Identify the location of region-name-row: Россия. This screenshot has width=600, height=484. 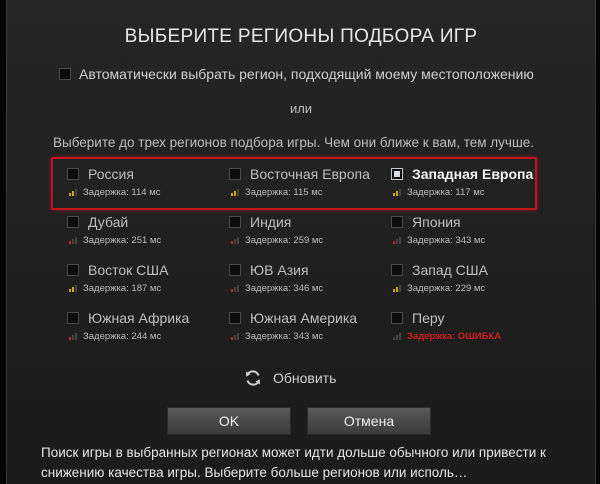
(147, 174).